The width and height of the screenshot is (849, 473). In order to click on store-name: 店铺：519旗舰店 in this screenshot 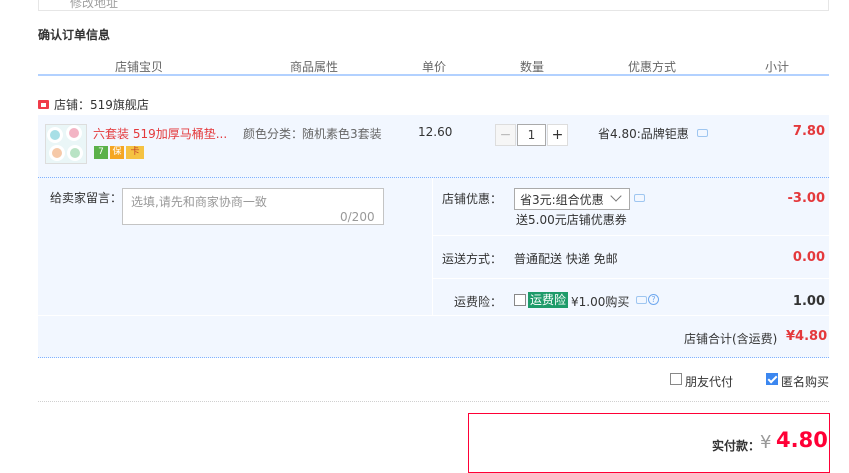, I will do `click(101, 104)`.